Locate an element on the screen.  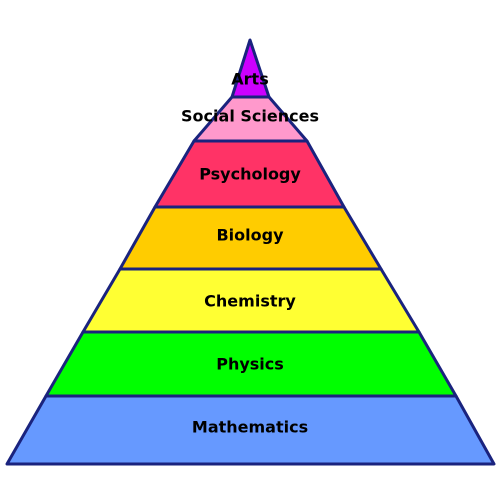
layer-biology-label: Biology is located at coordinates (250, 235).